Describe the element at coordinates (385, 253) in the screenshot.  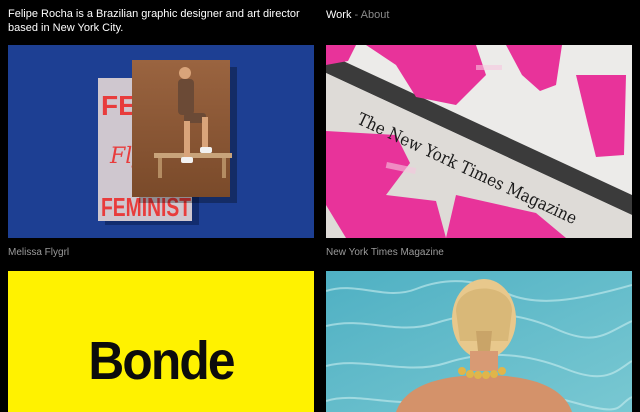
I see `project-caption-nyt-magazine: New York Times Magazine` at that location.